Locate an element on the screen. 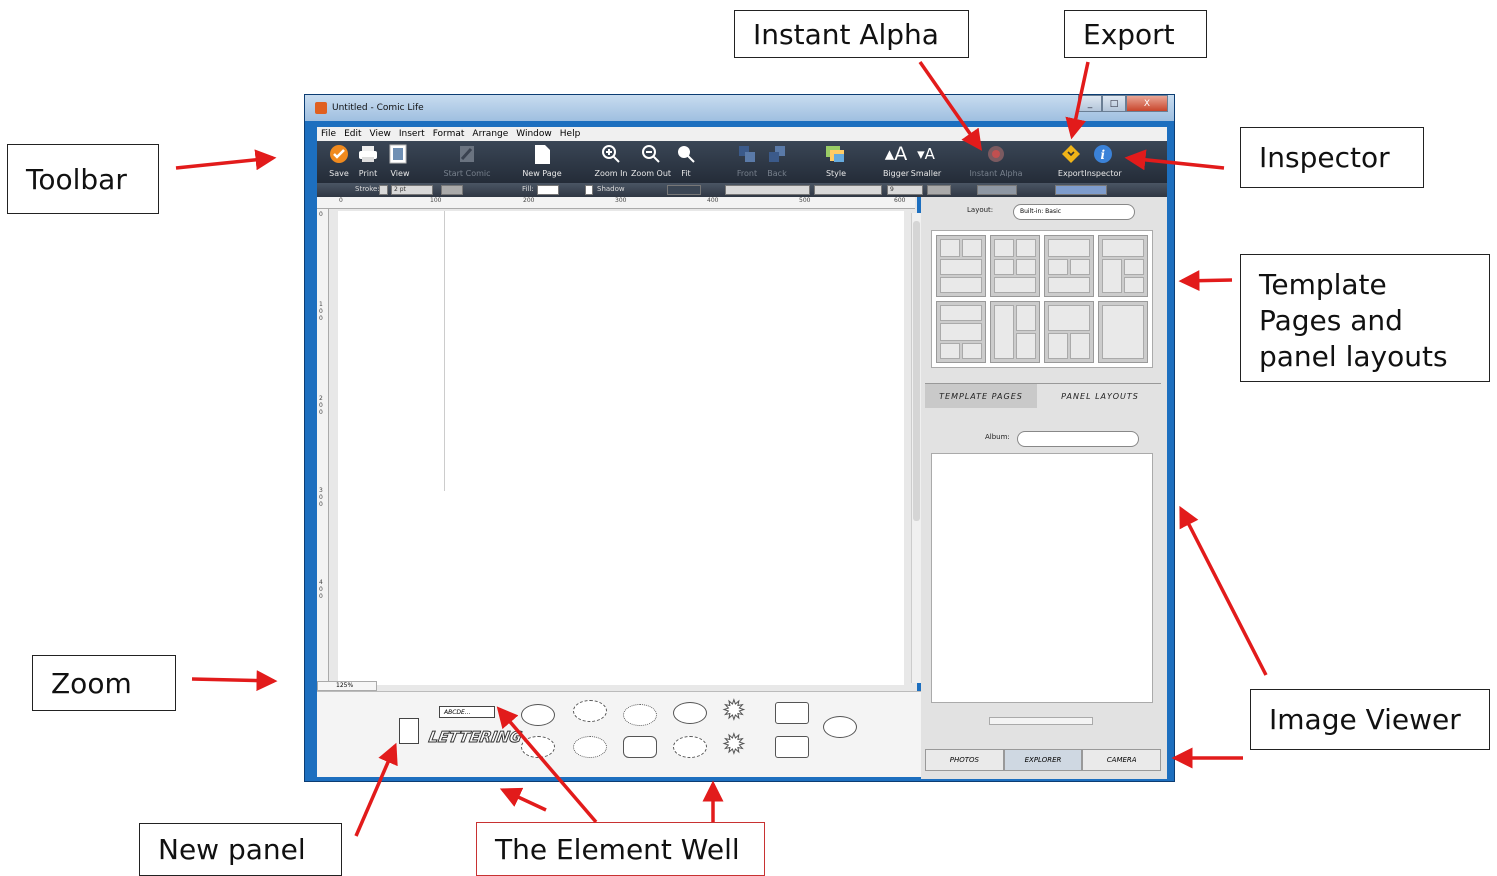 The image size is (1497, 876). inspector-button: i Inspector is located at coordinates (1103, 160).